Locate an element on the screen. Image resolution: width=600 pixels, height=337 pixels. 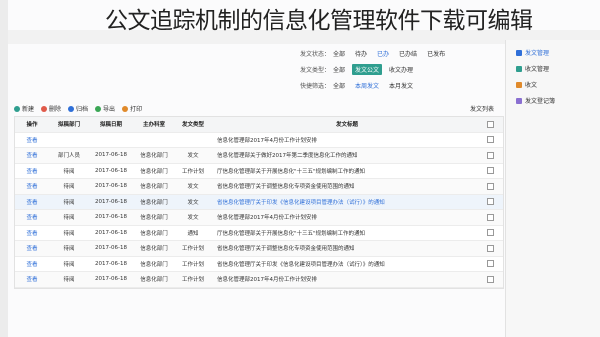
sidebar-item-mail: 收文 is located at coordinates (526, 84).